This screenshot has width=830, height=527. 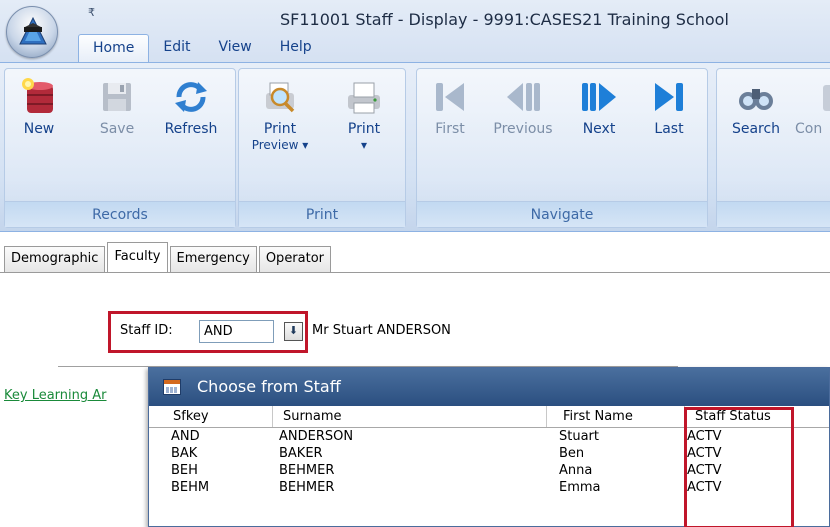 I want to click on popup-title-bar: Choose from Staff, so click(x=489, y=387).